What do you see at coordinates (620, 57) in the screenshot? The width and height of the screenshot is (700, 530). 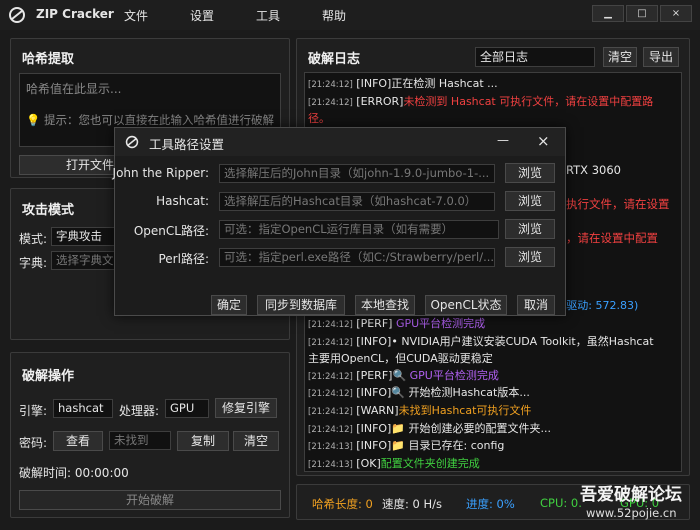 I see `log-clear-button: 清空` at bounding box center [620, 57].